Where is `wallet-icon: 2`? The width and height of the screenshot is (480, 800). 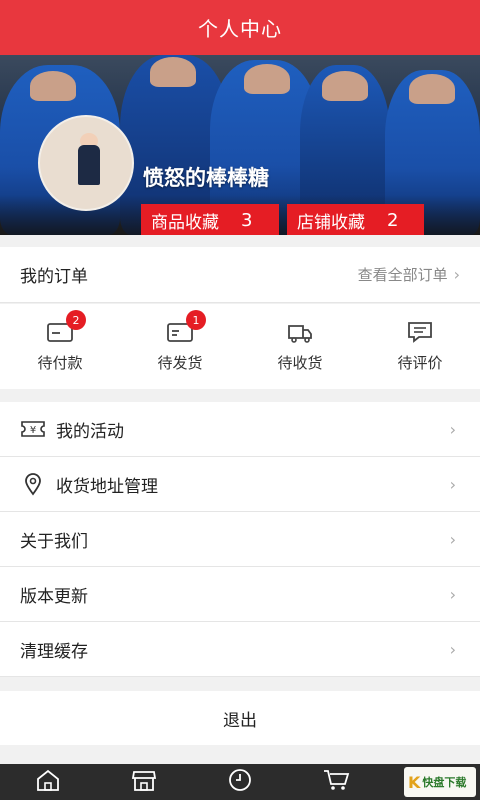
wallet-icon: 2 is located at coordinates (66, 327).